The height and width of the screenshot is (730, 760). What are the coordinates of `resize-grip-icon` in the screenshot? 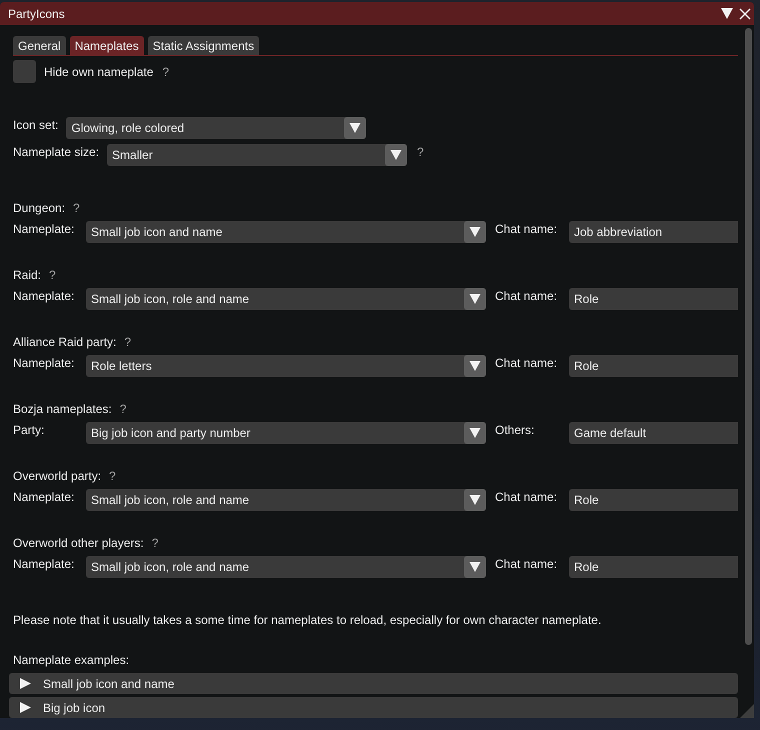 It's located at (747, 711).